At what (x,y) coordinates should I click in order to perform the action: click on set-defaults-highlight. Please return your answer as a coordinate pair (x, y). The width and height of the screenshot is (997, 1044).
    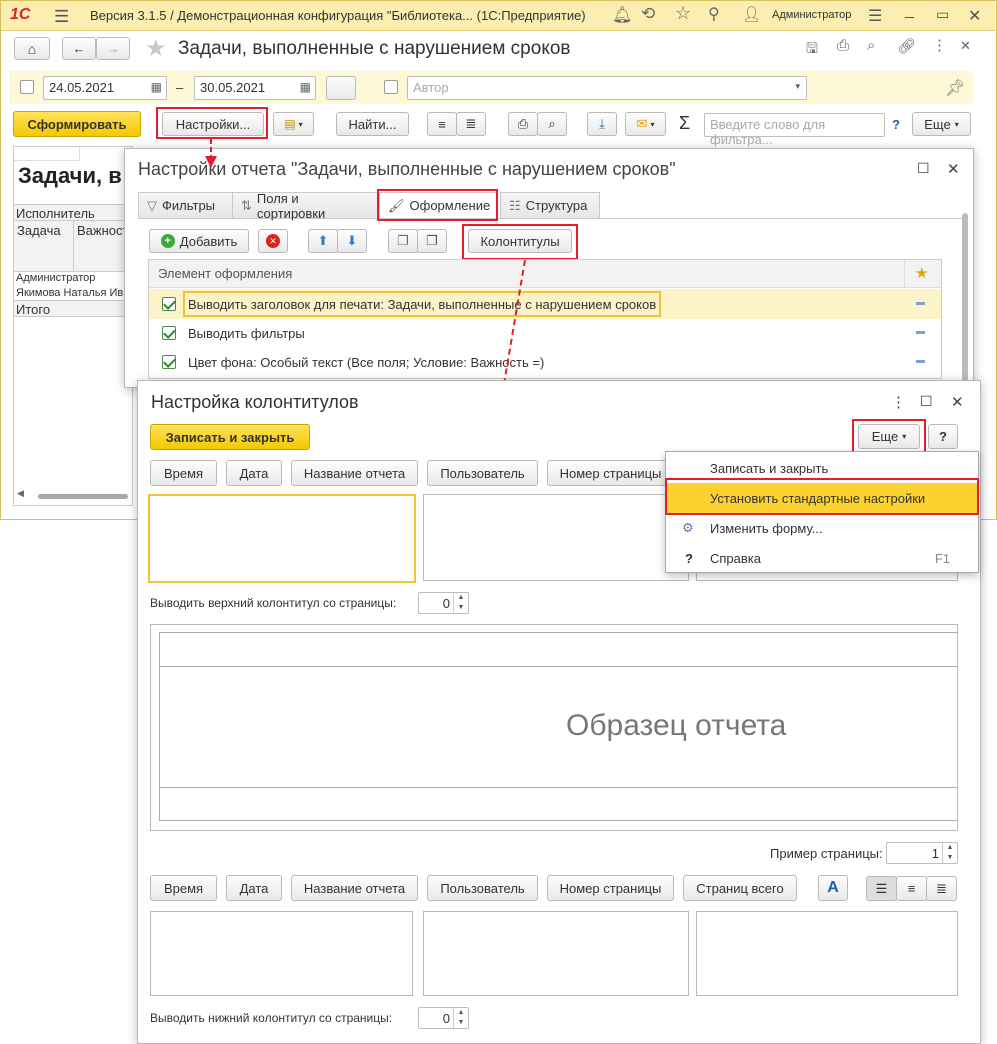
    Looking at the image, I should click on (822, 496).